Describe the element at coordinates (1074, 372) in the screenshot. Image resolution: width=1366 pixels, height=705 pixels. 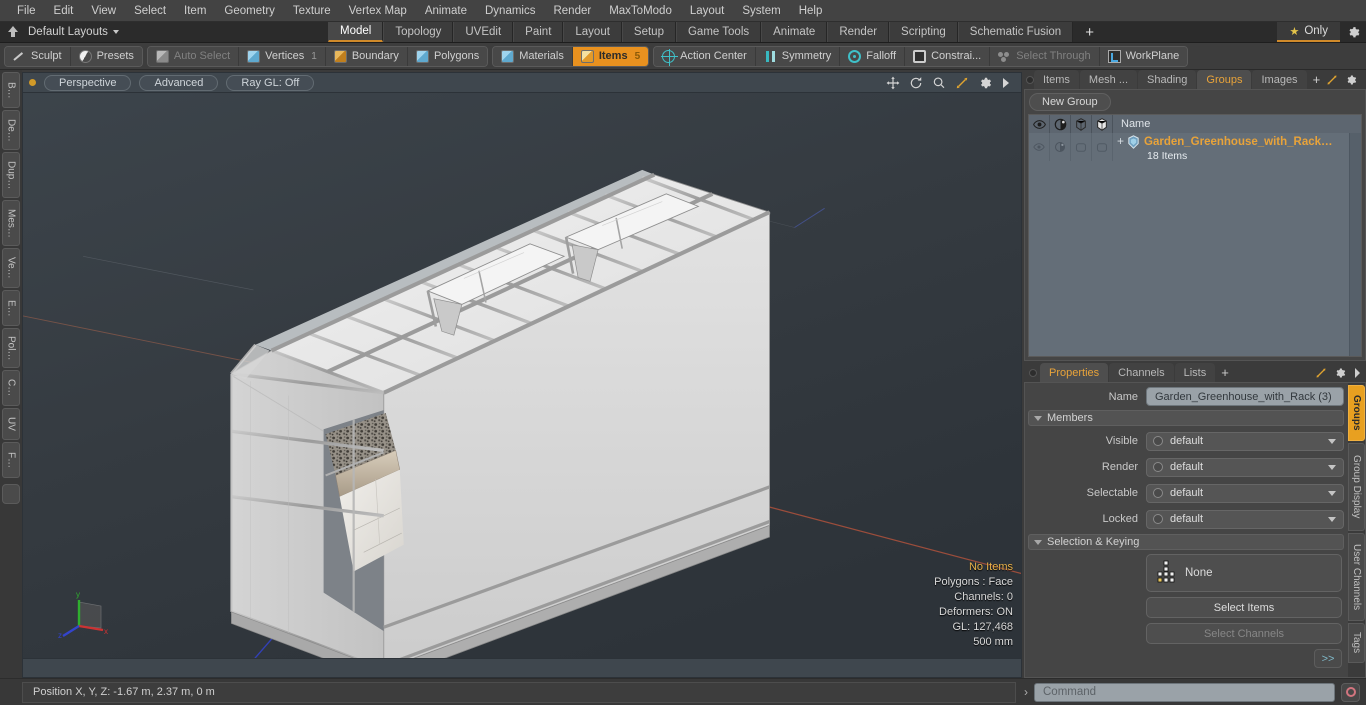
I see `tab-properties: Properties` at that location.